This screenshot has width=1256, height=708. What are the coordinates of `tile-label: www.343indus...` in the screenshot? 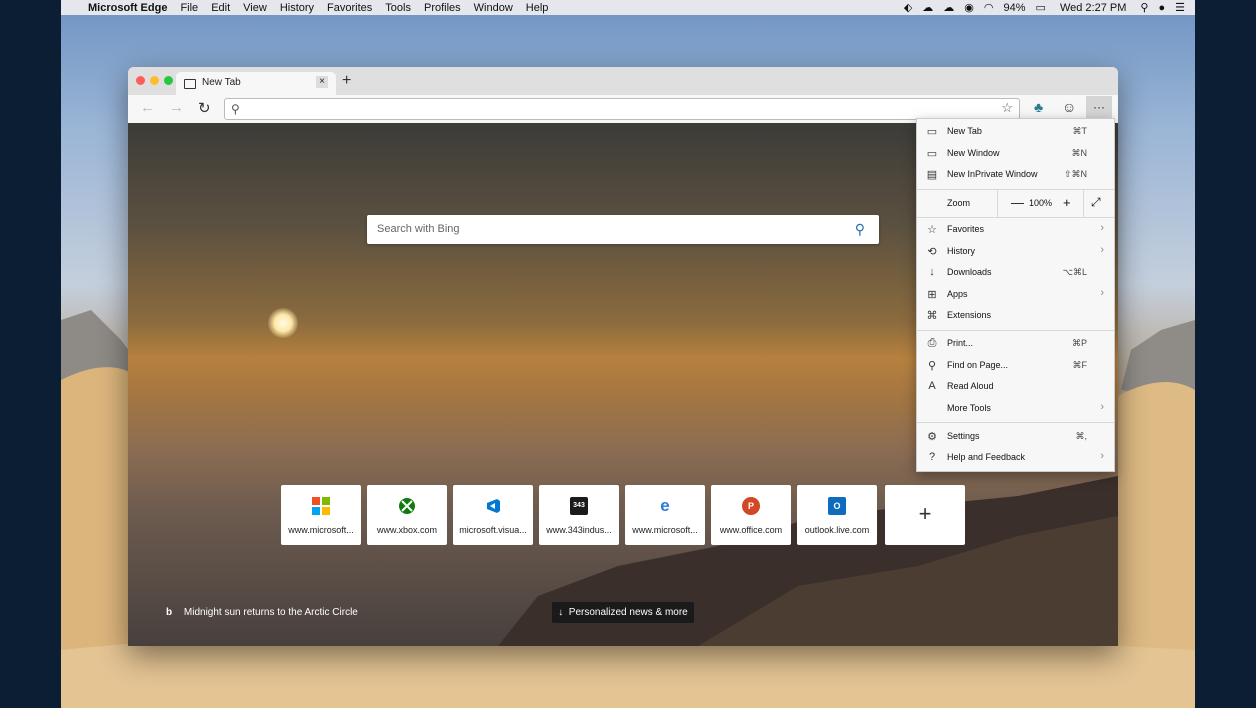 It's located at (579, 530).